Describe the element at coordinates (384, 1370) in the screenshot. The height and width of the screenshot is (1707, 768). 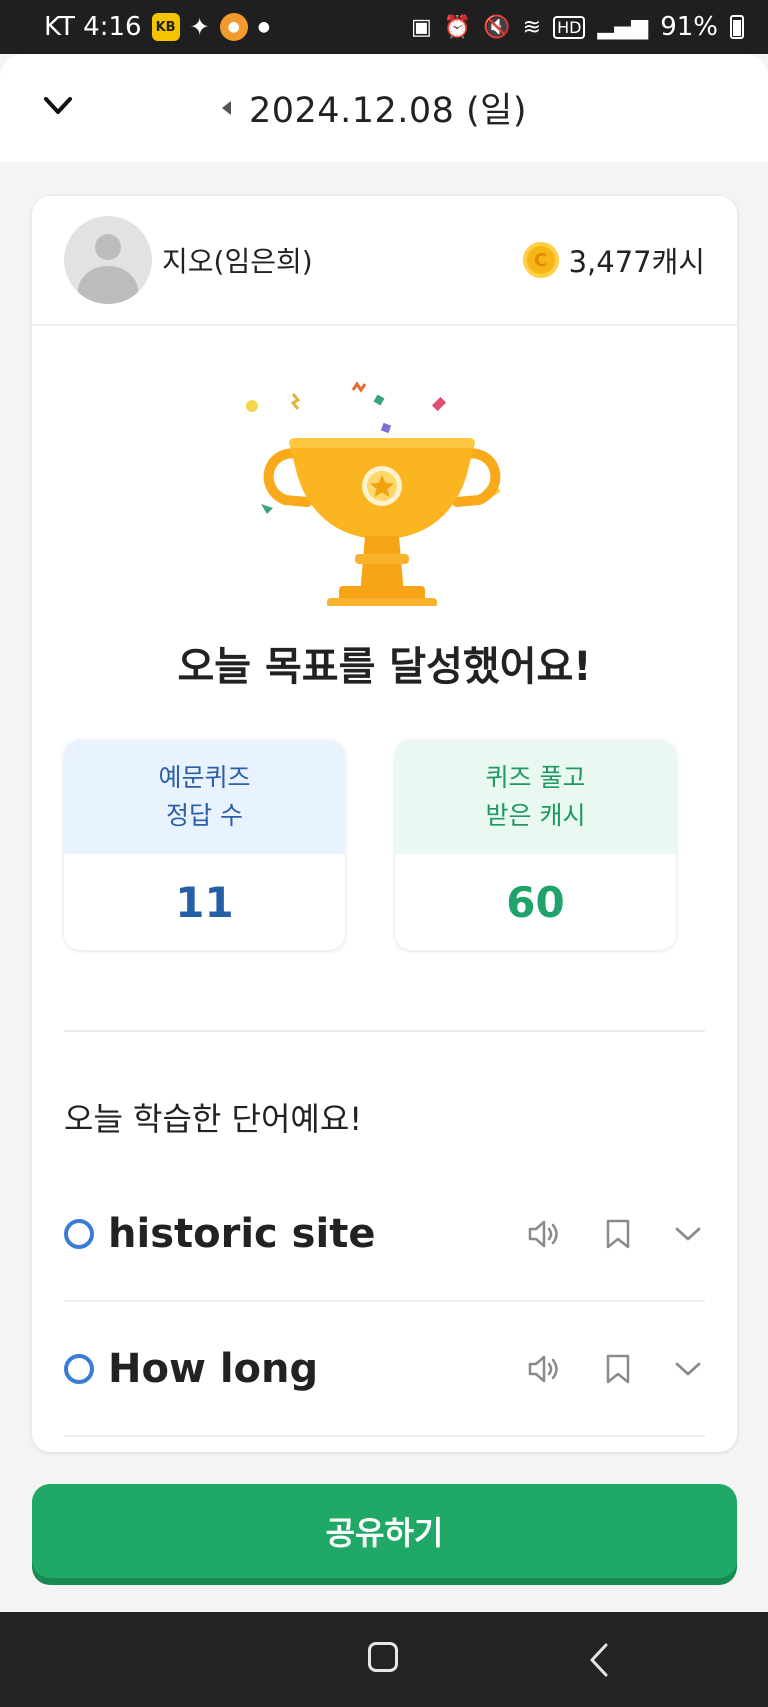
I see `word-list-item: How long` at that location.